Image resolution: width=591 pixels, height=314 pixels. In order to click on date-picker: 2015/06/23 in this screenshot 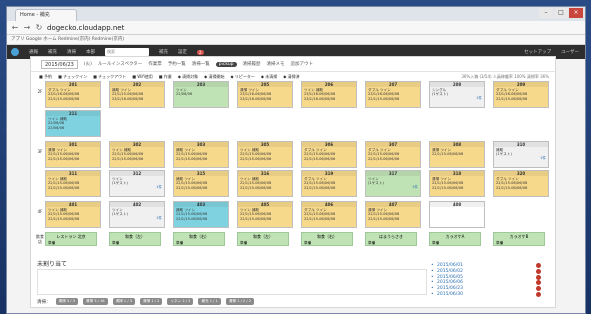, I will do `click(59, 64)`.